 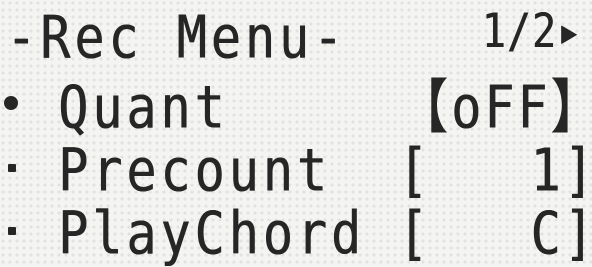 What do you see at coordinates (495, 233) in the screenshot?
I see `menu-item-value: [ C]` at bounding box center [495, 233].